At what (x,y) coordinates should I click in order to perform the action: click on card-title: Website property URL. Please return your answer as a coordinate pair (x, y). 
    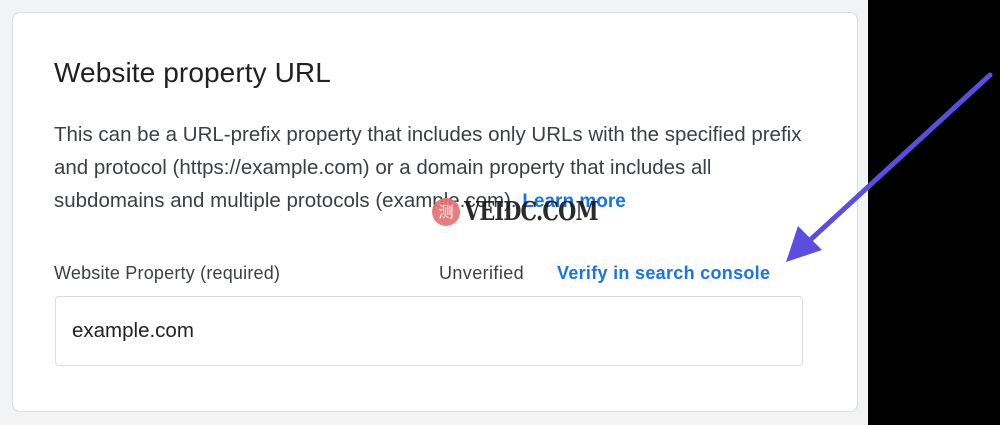
    Looking at the image, I should click on (192, 72).